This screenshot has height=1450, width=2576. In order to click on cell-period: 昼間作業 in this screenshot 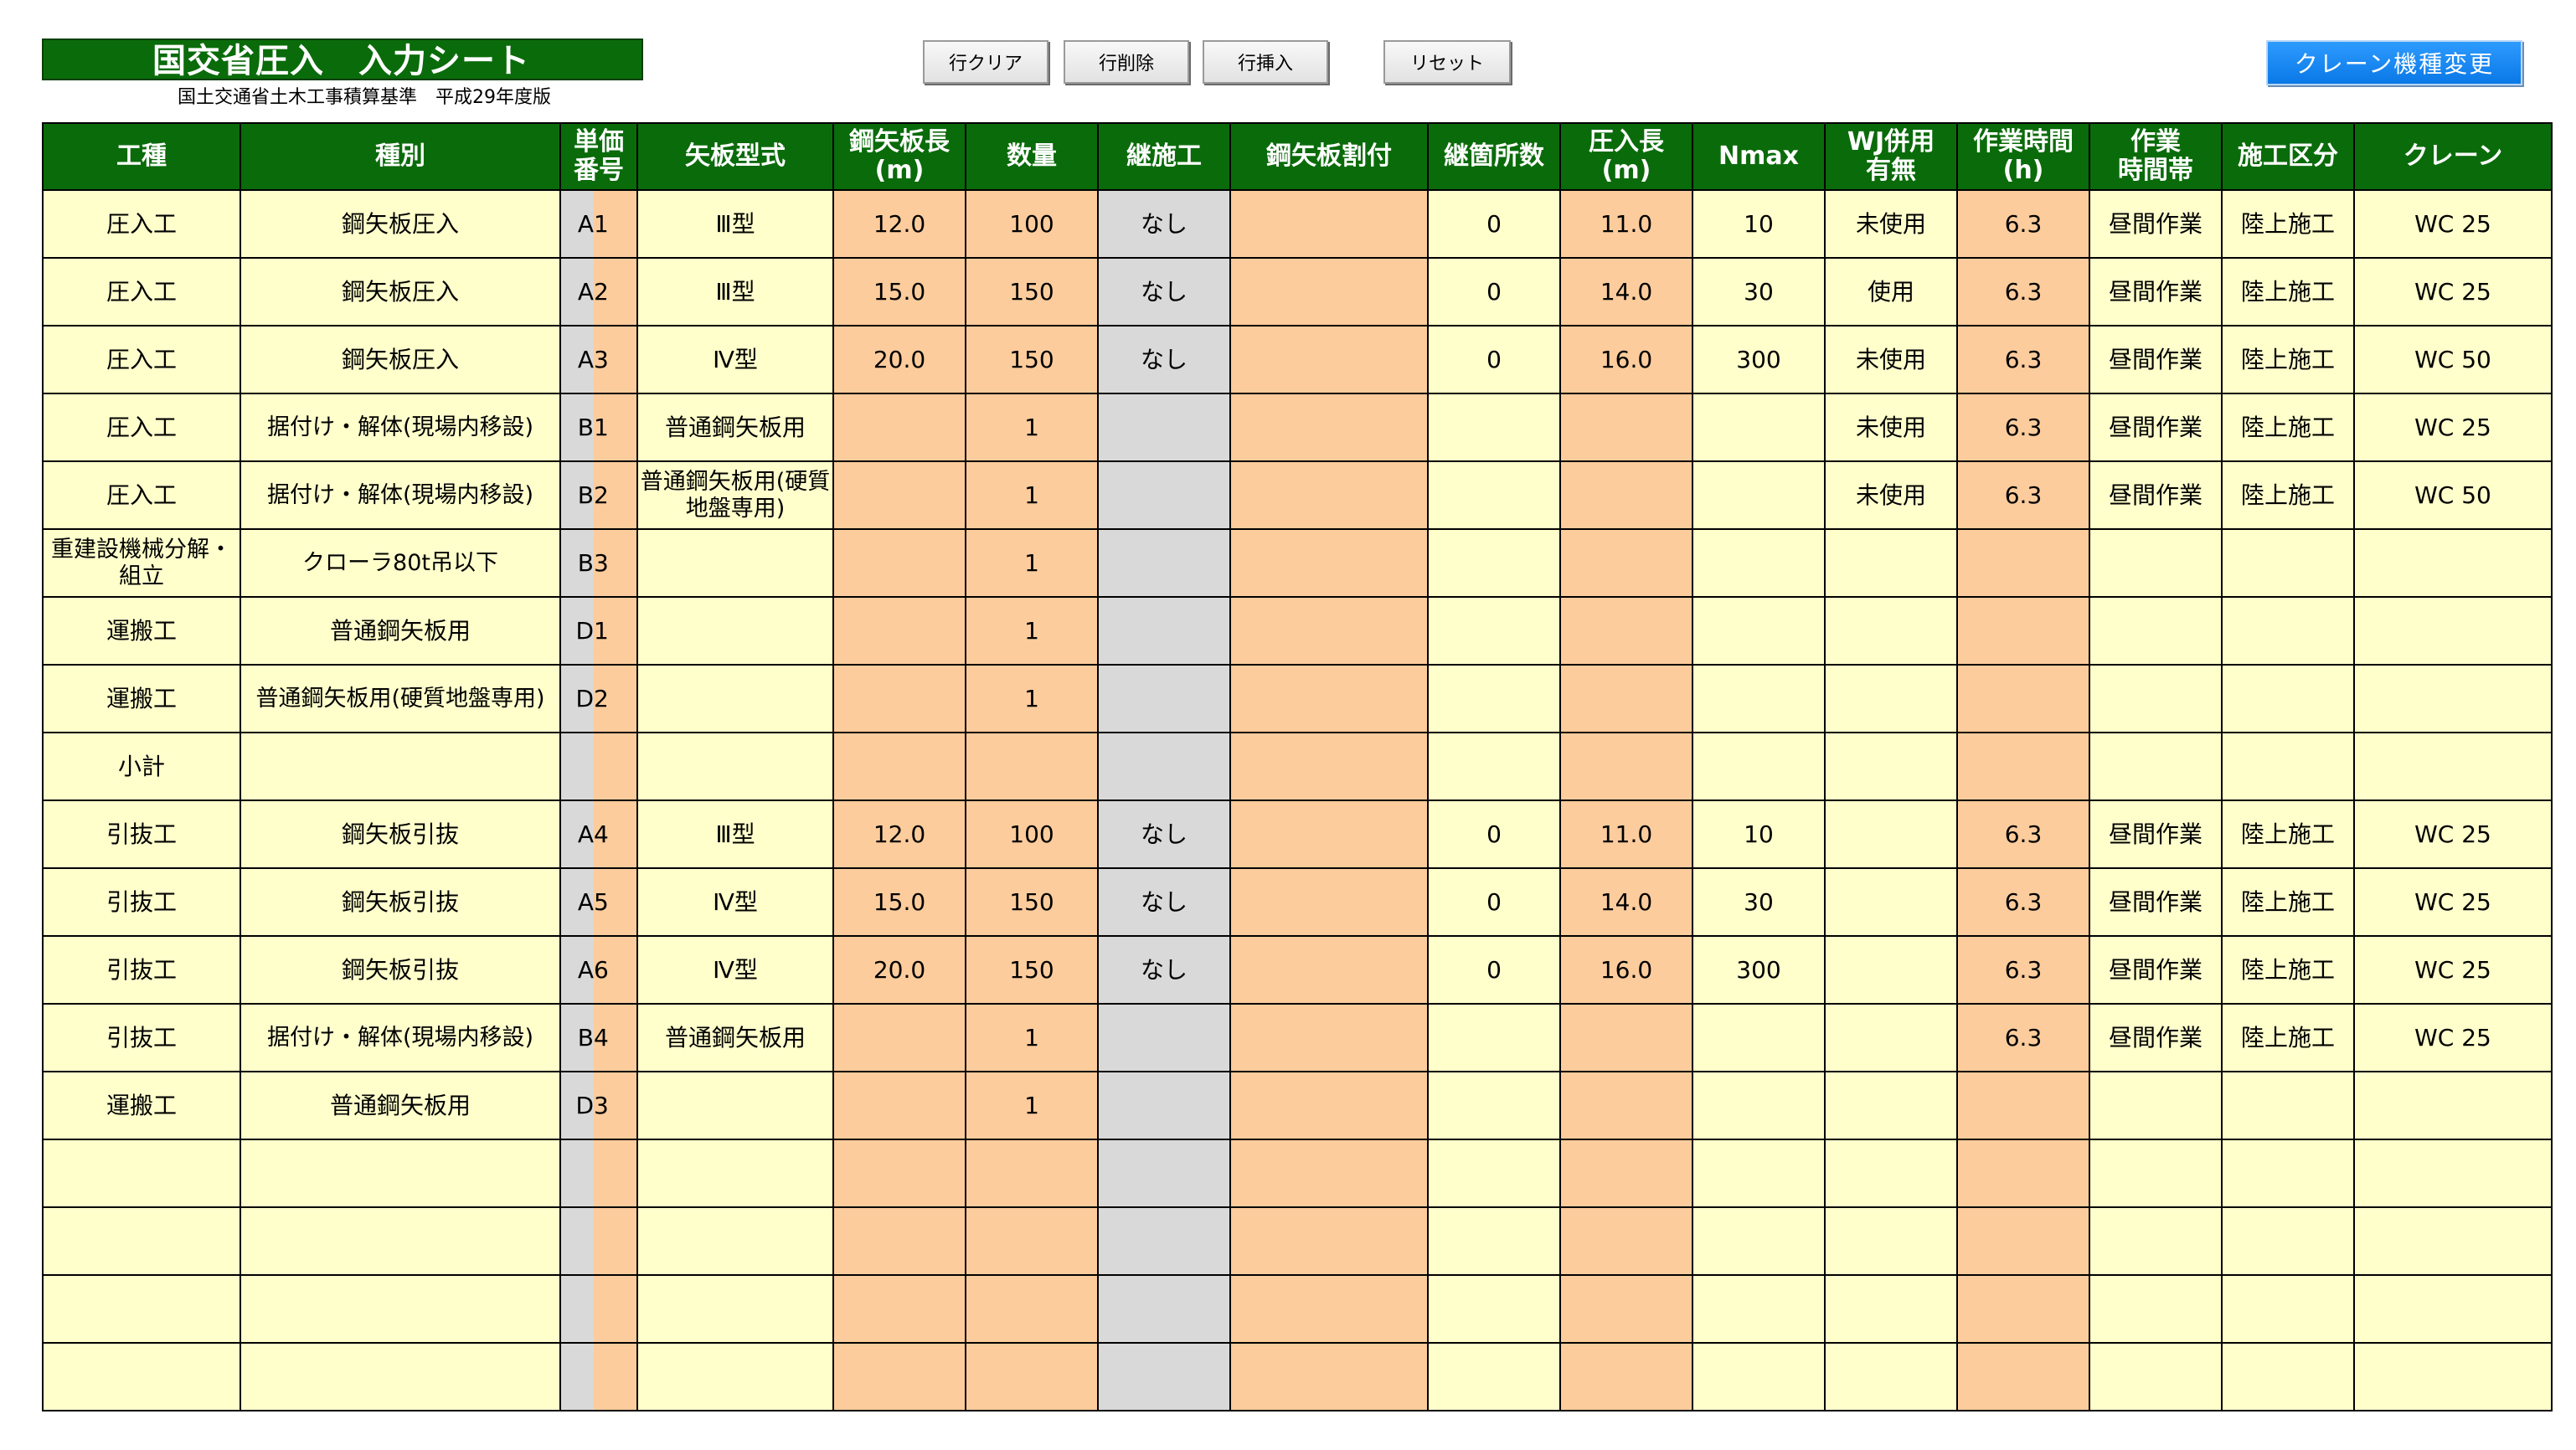, I will do `click(2156, 224)`.